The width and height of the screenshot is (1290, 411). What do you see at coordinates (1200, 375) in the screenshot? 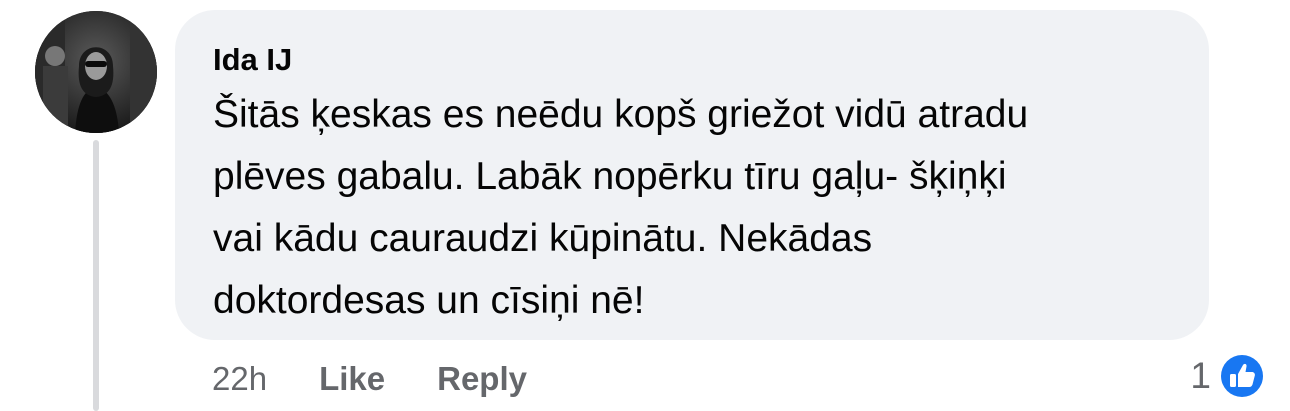
I see `reaction-count: 1` at bounding box center [1200, 375].